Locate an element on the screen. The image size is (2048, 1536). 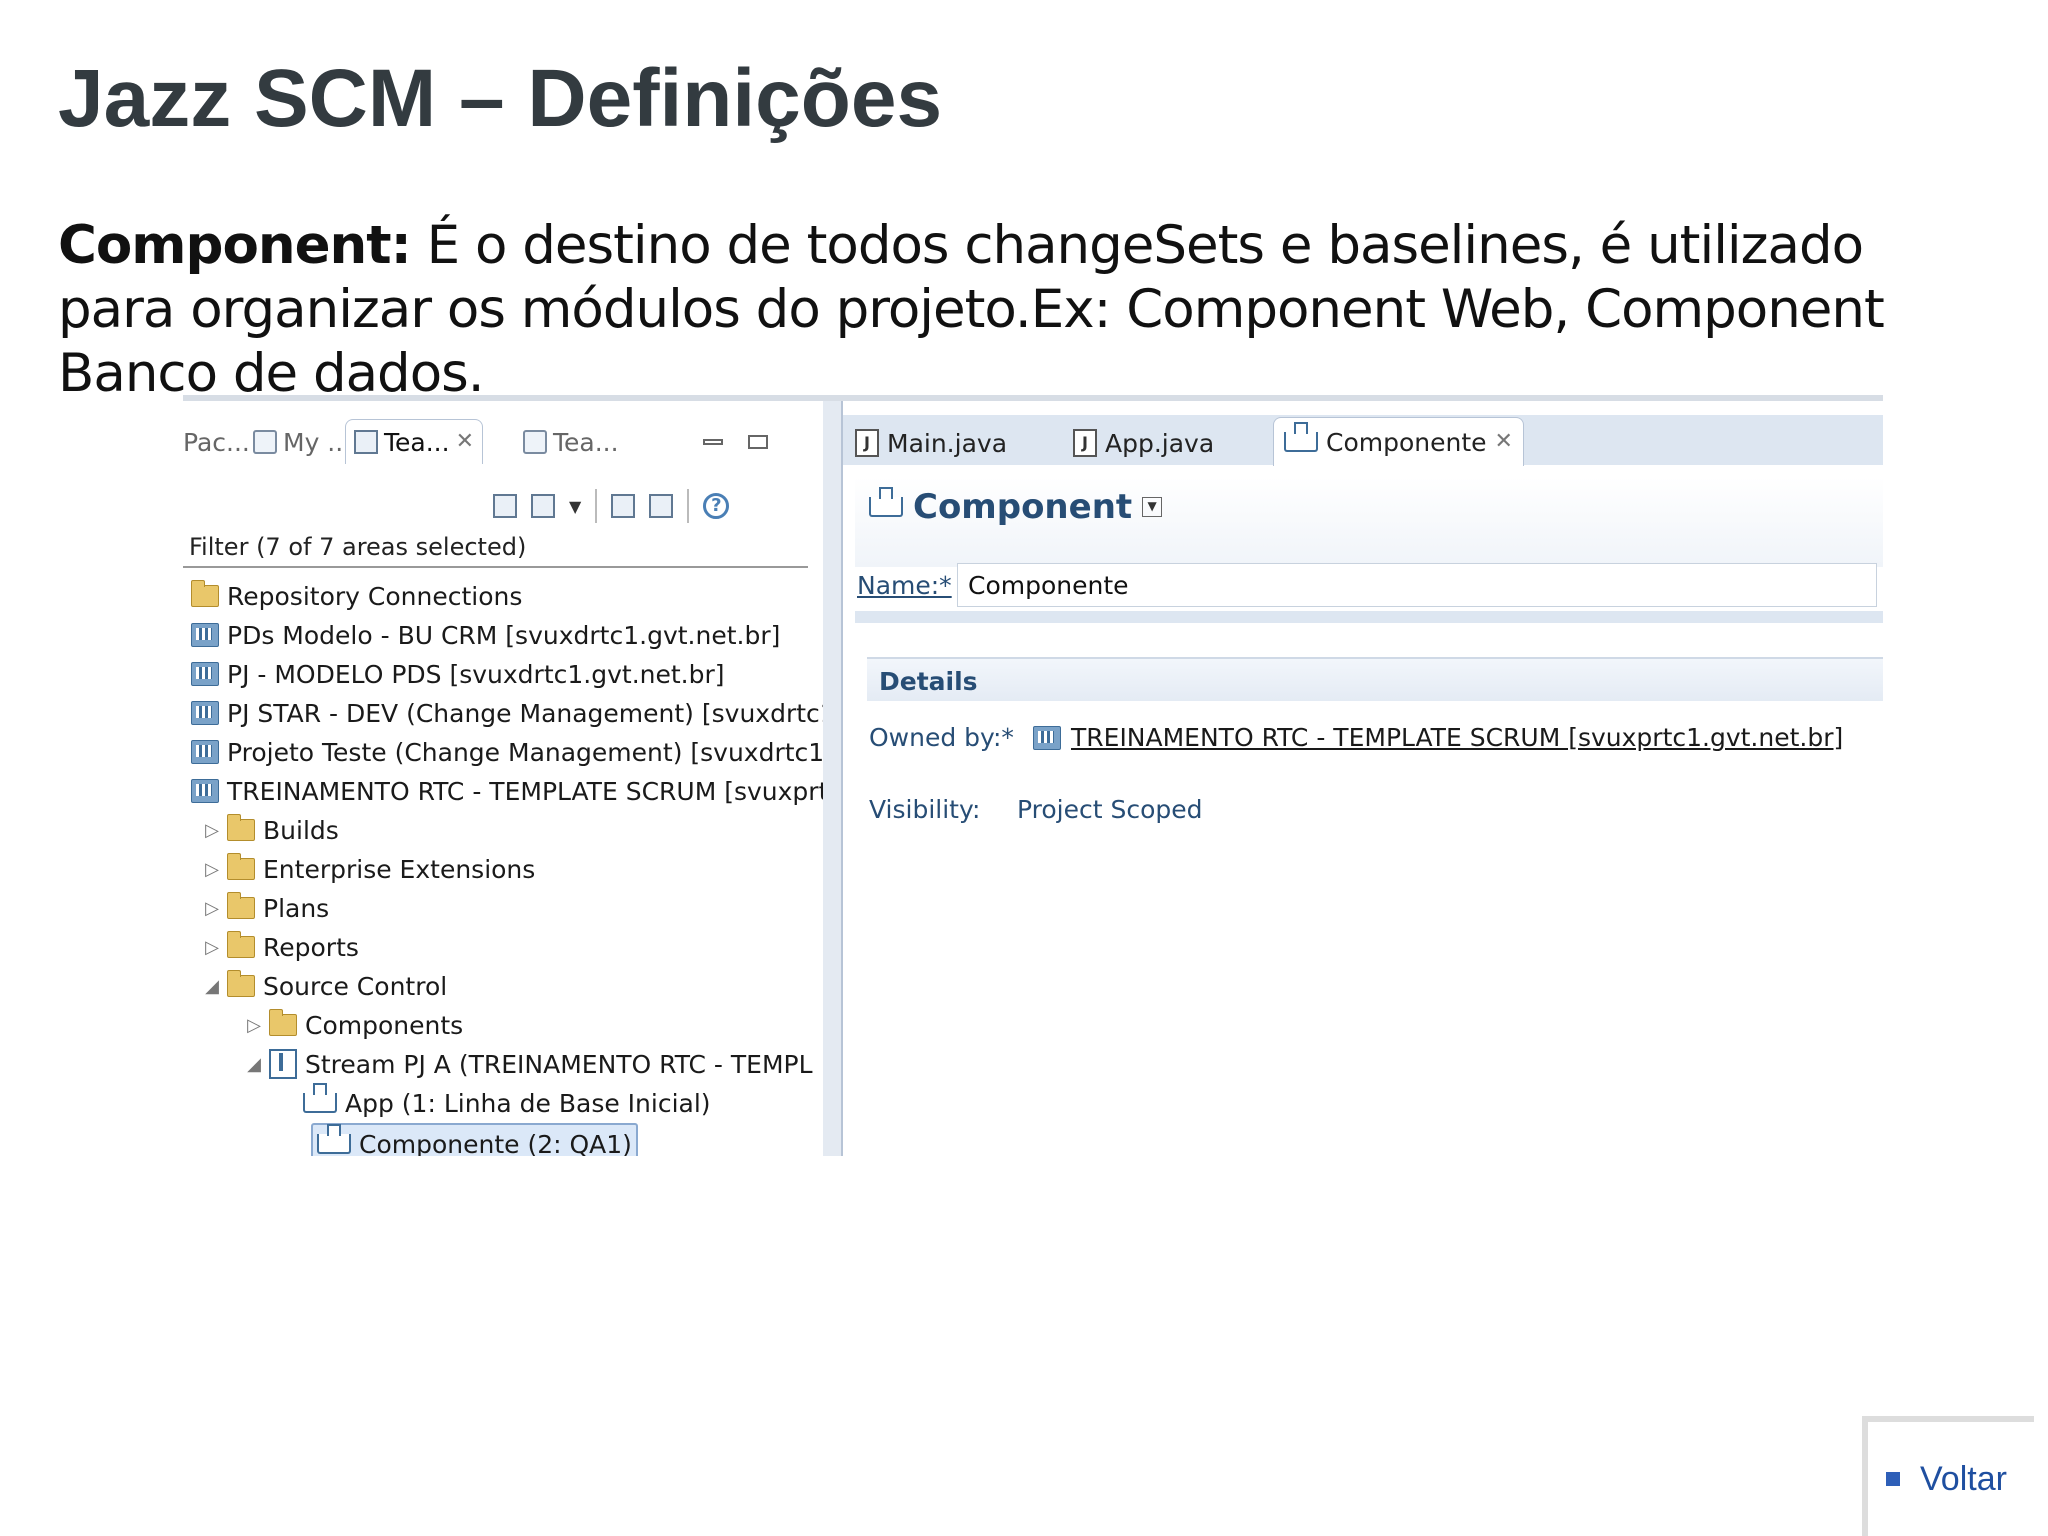
tree-item-builds: ▷ Builds is located at coordinates (272, 830).